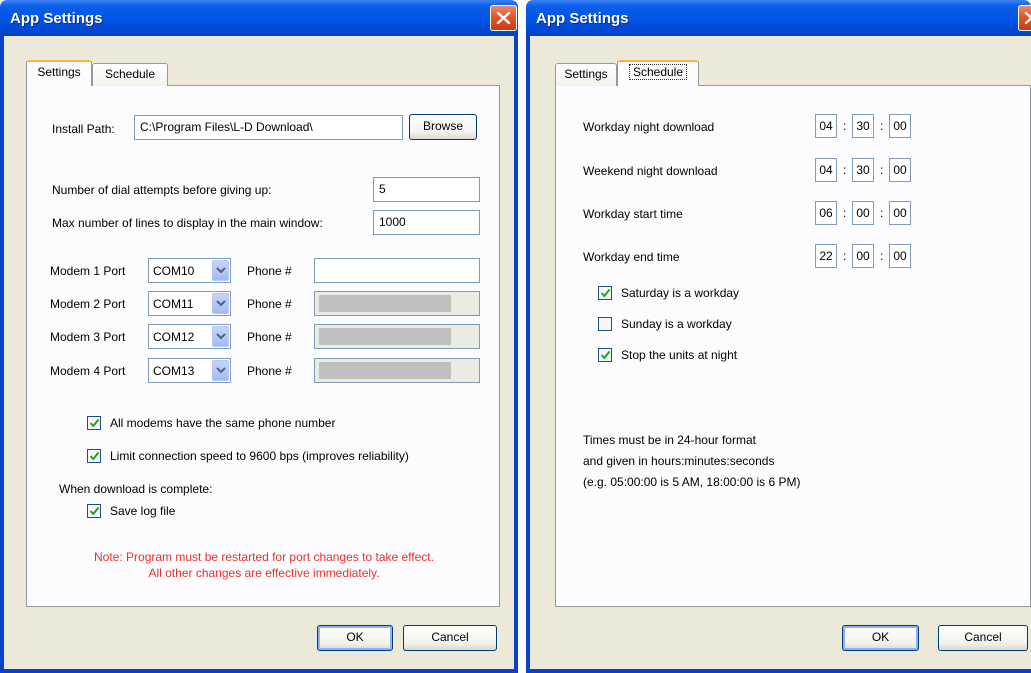 The width and height of the screenshot is (1031, 673). I want to click on tab-schedule-label: Schedule, so click(130, 74).